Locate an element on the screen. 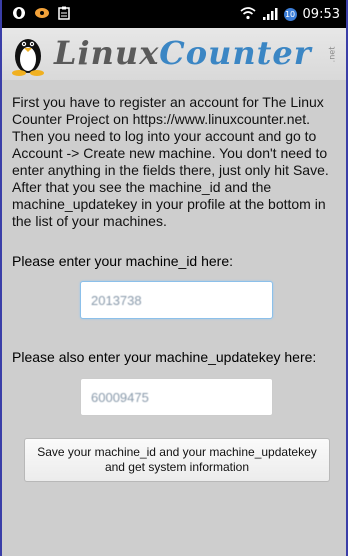 The height and width of the screenshot is (556, 348). site-logo: LinuxCounter is located at coordinates (183, 53).